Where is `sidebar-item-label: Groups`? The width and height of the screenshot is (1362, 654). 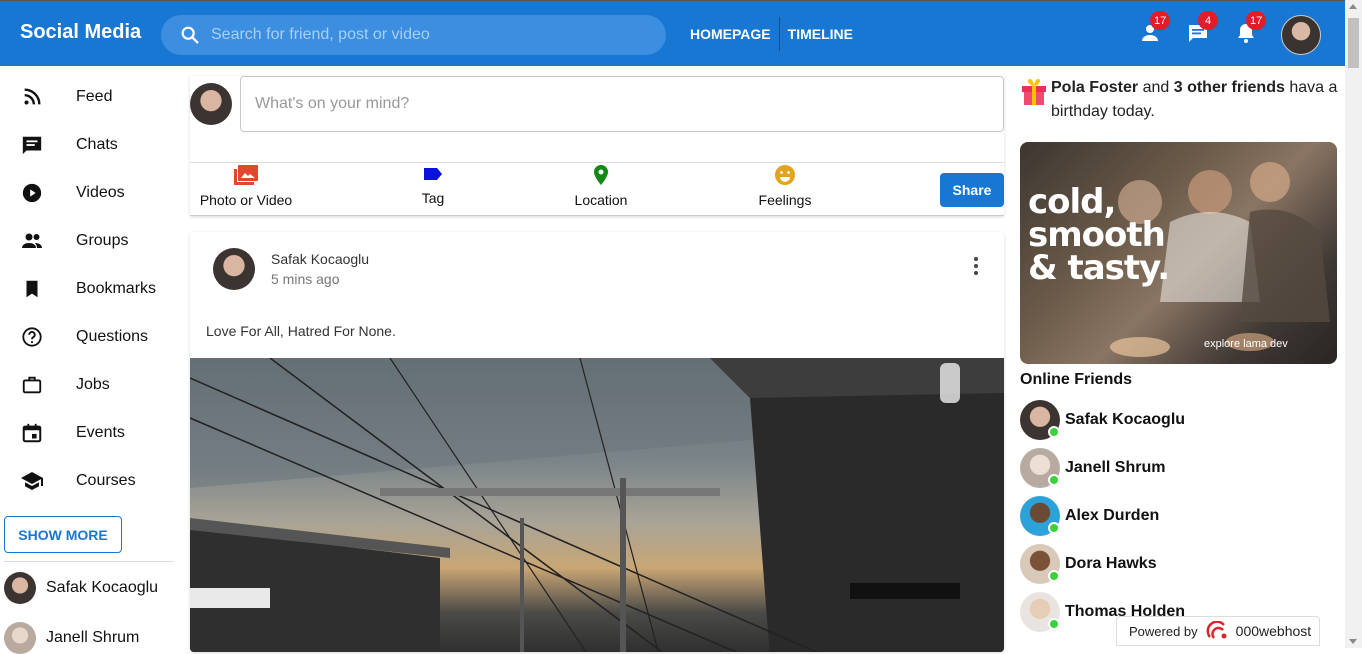
sidebar-item-label: Groups is located at coordinates (102, 240).